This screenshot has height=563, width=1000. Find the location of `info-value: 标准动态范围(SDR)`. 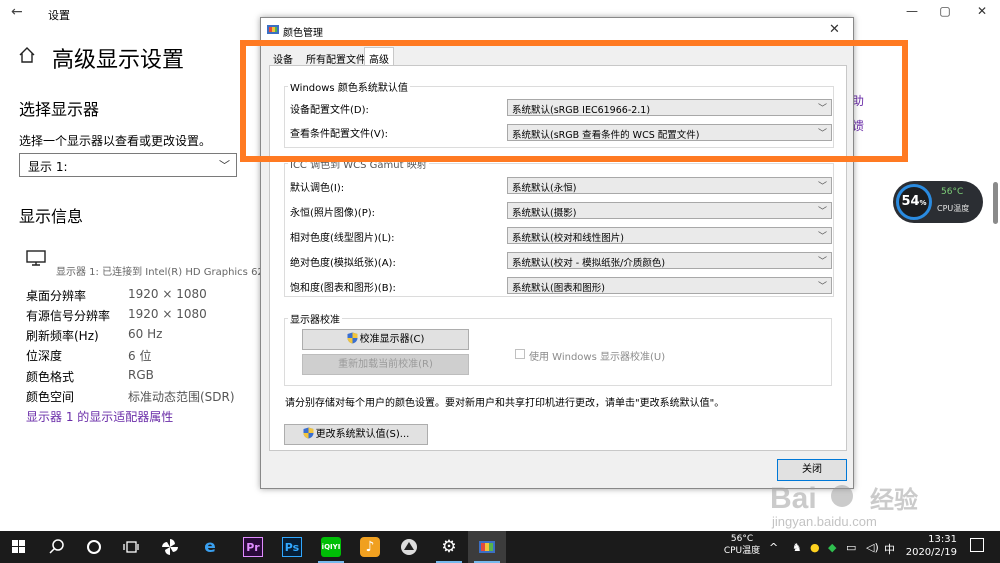

info-value: 标准动态范围(SDR) is located at coordinates (181, 397).